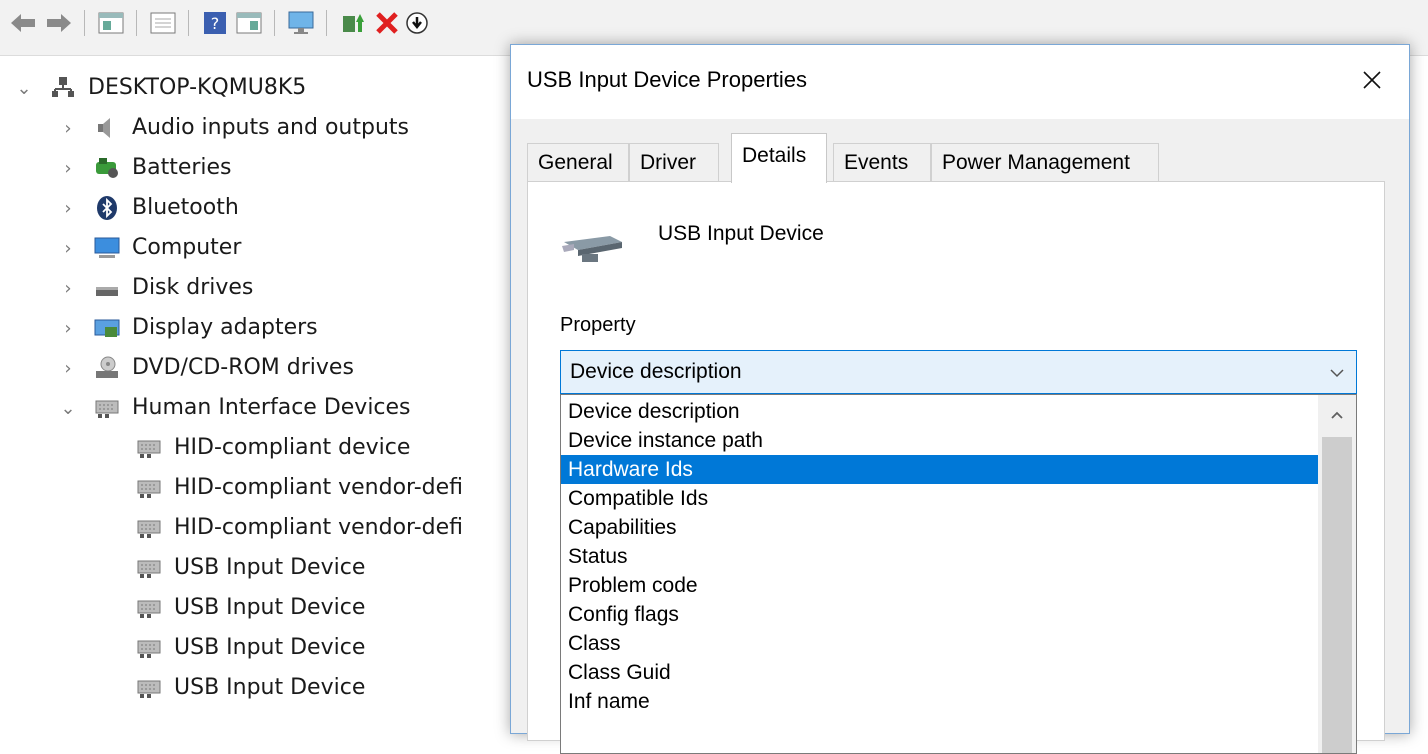 The image size is (1428, 754). I want to click on chevron-down-icon, so click(1337, 375).